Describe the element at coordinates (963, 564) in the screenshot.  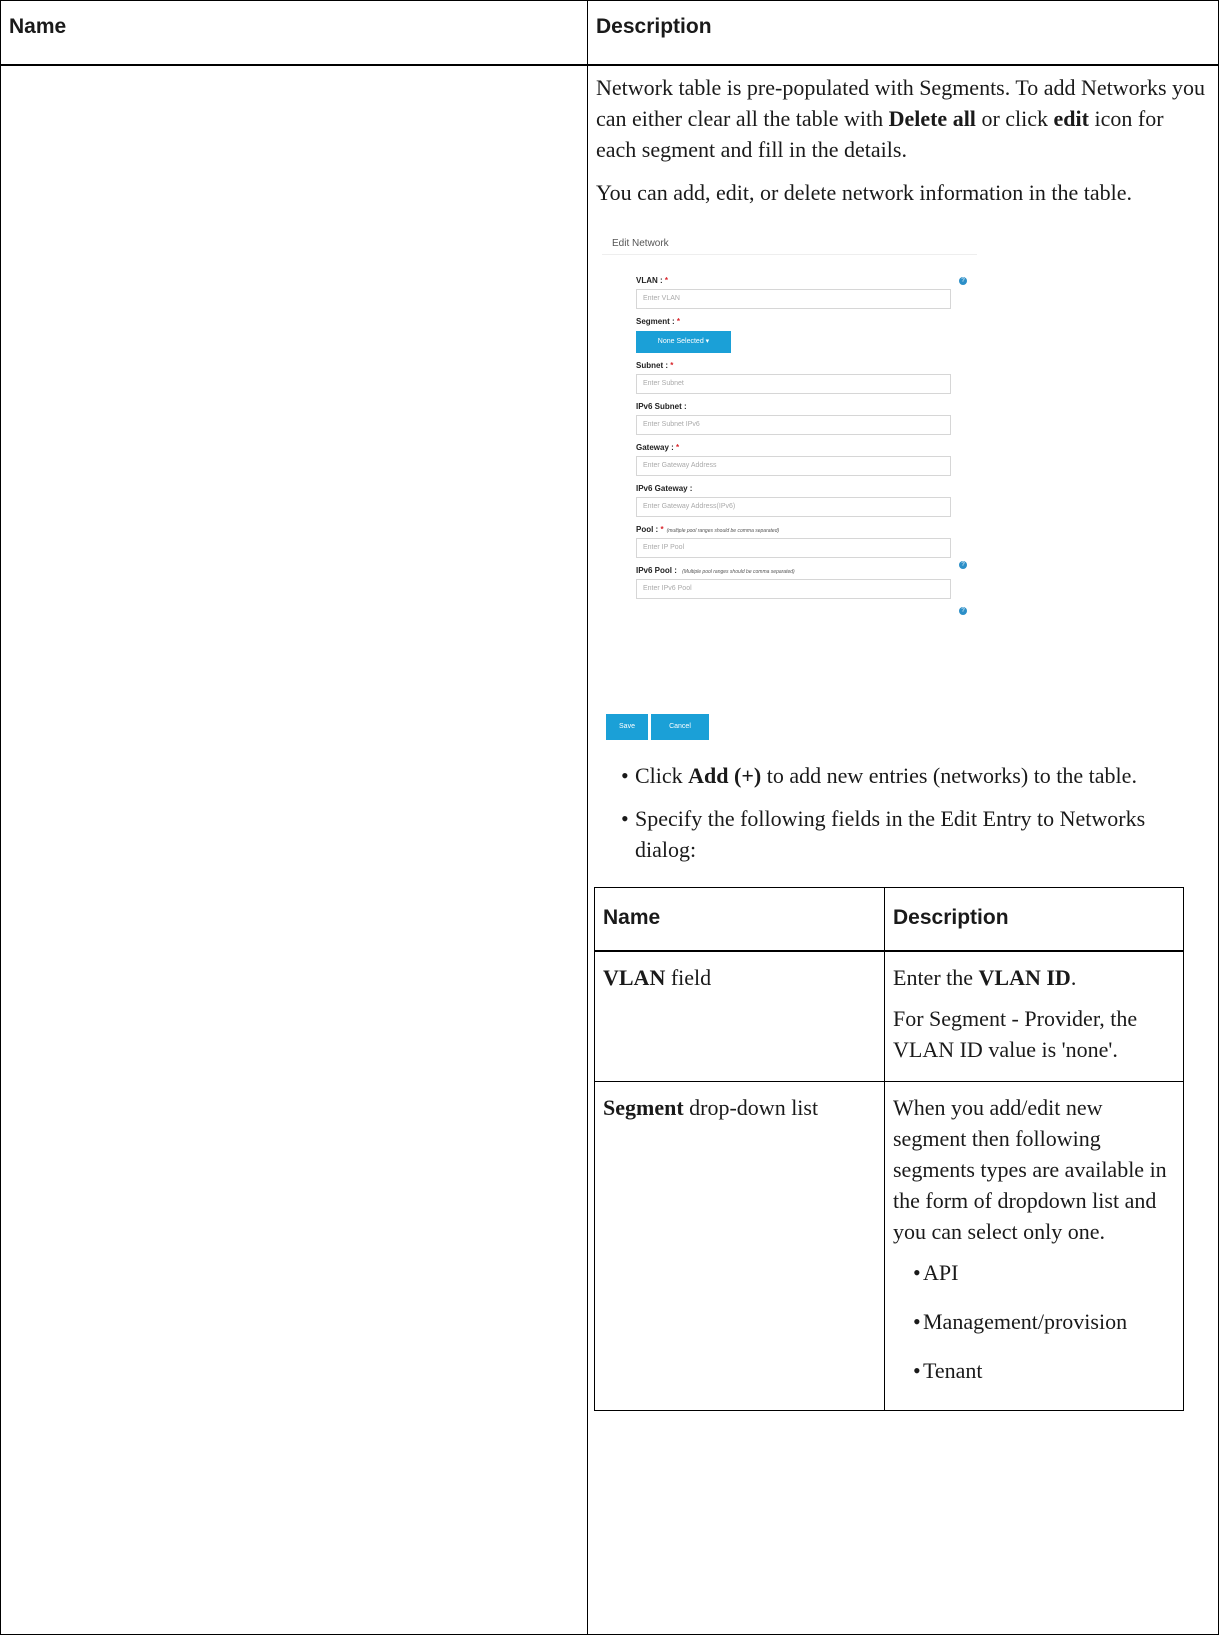
I see `pool-help-icon: ?` at that location.